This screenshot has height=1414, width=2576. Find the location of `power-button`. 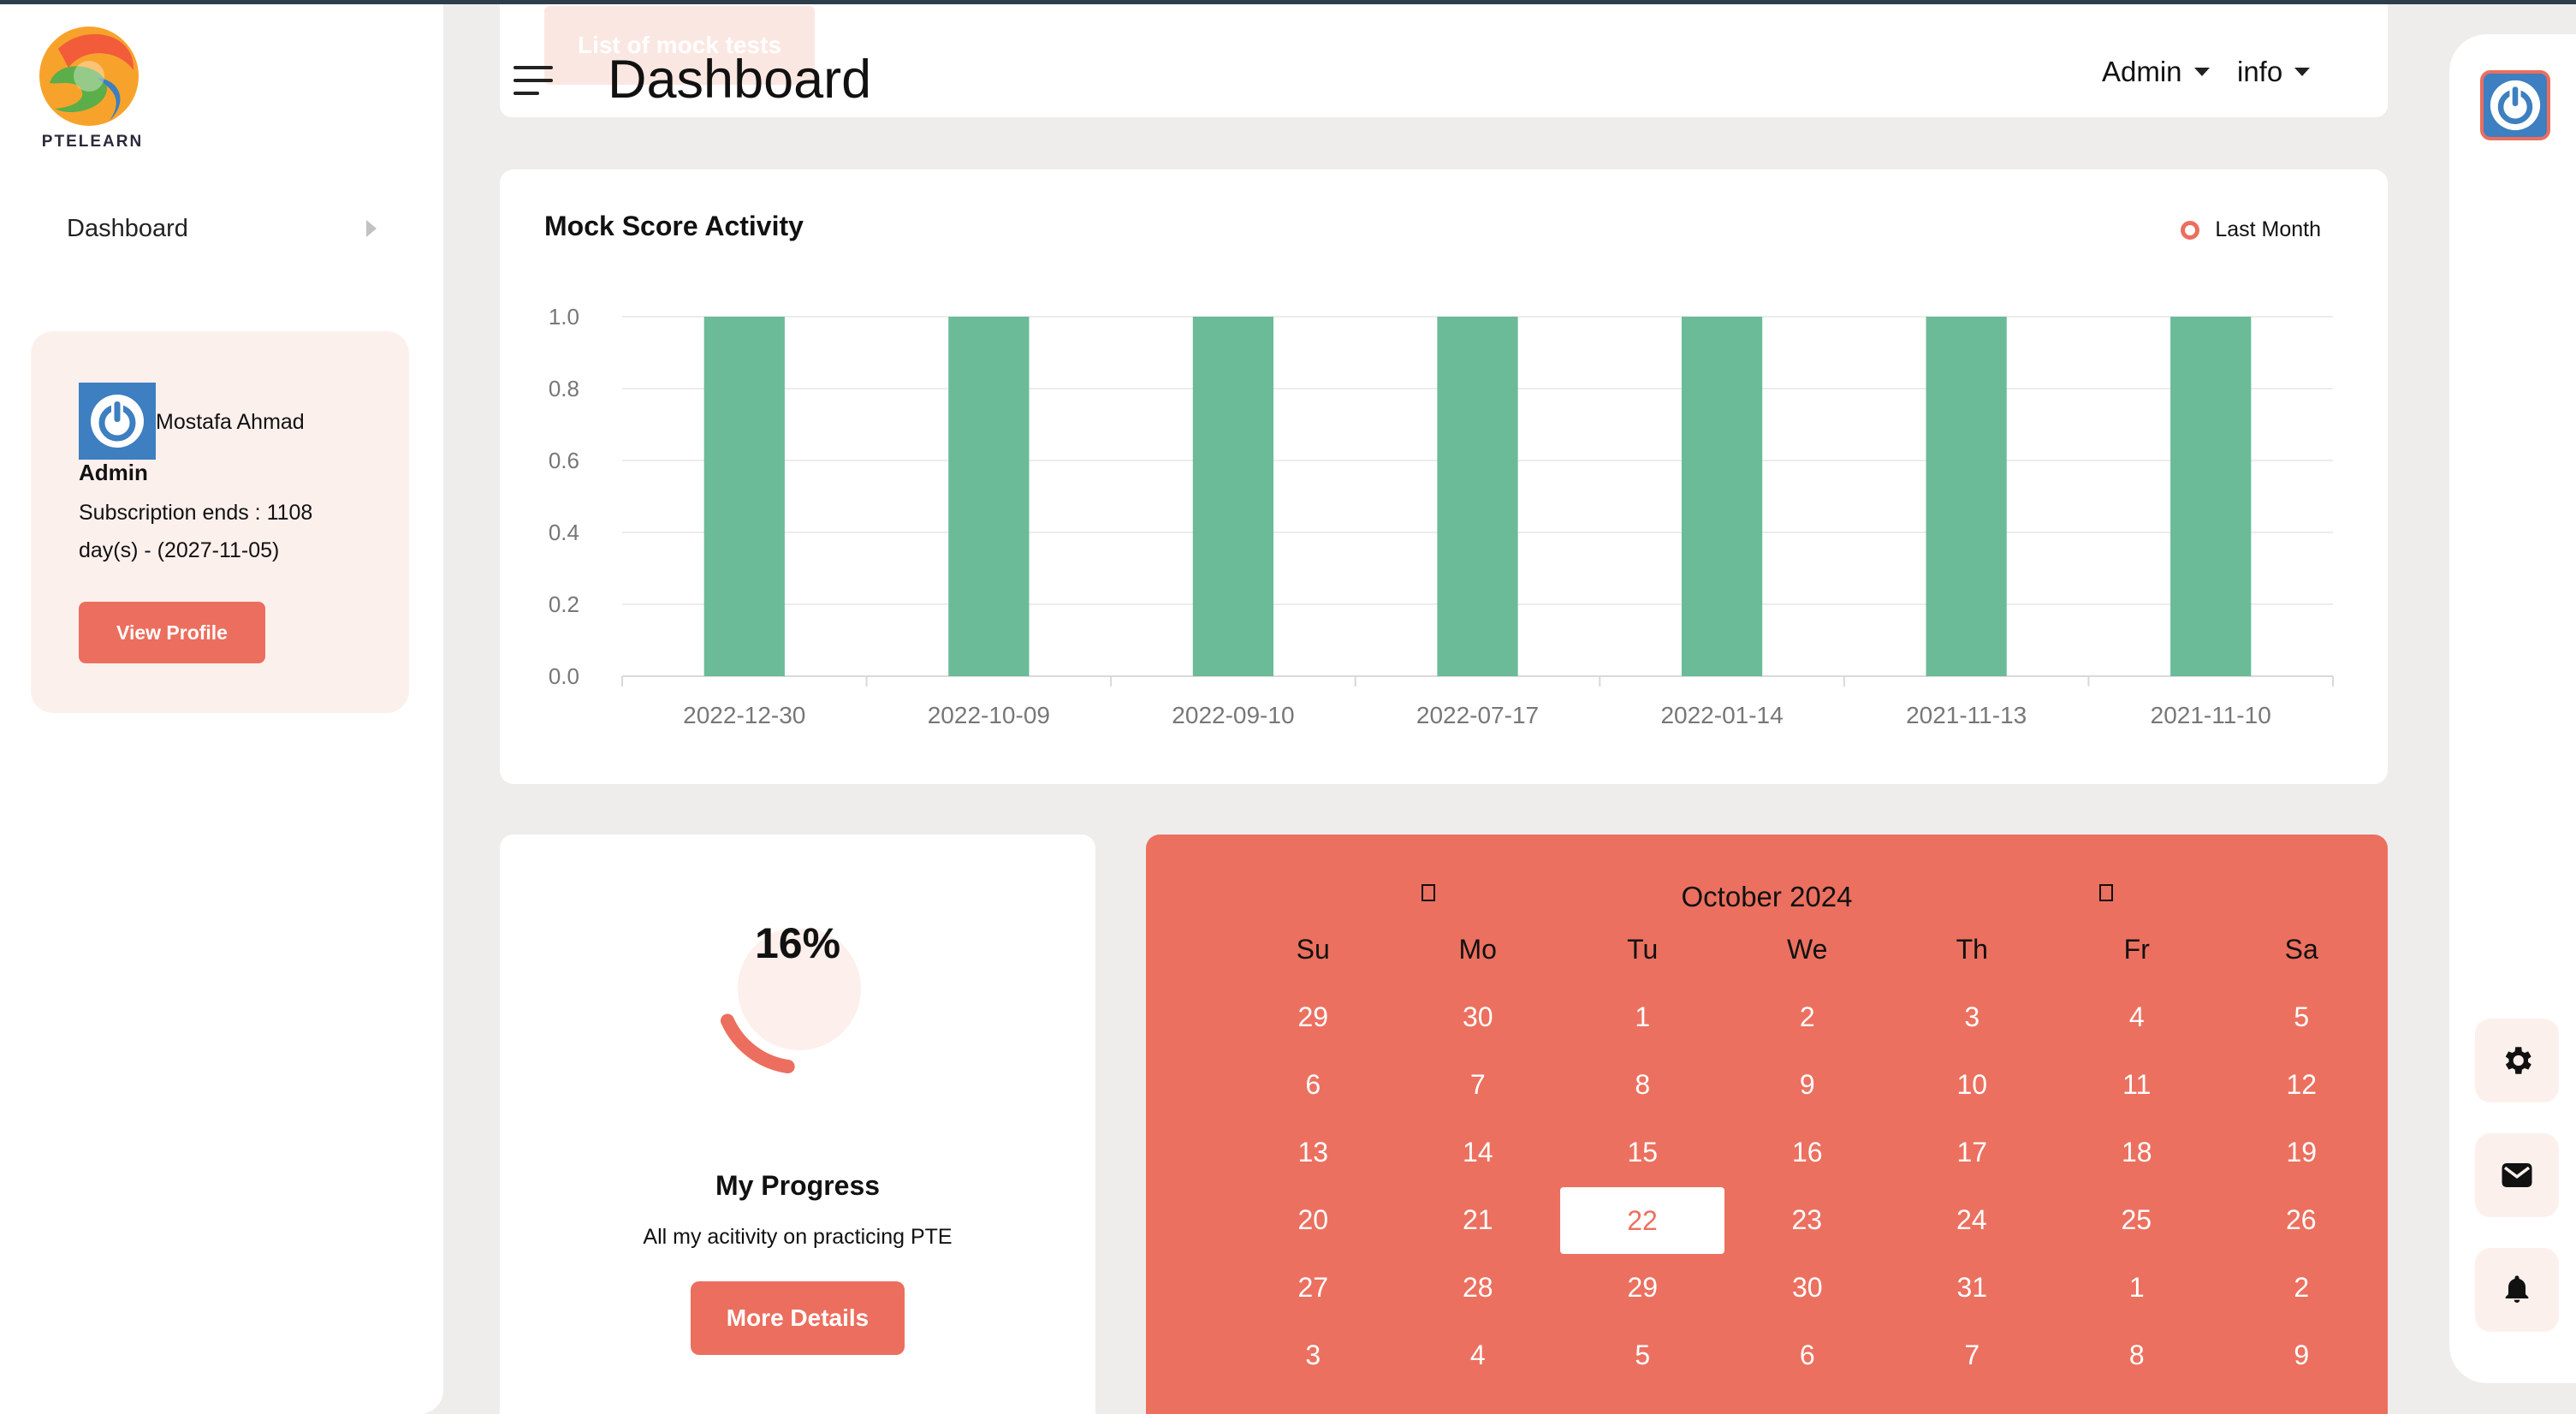

power-button is located at coordinates (2515, 105).